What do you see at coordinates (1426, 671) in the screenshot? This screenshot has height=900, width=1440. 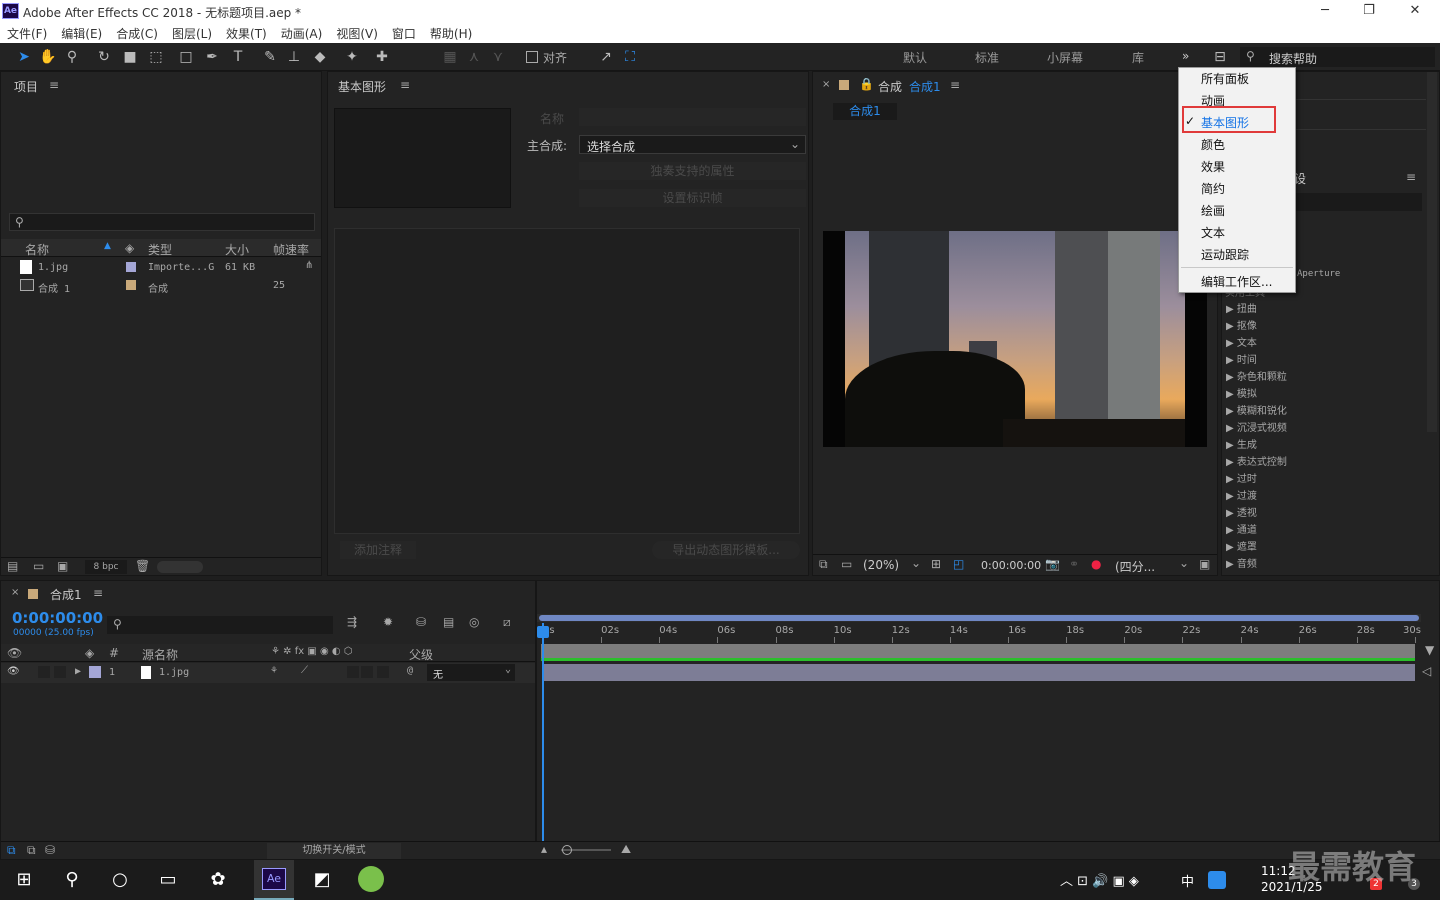 I see `layer-end-icon: ◁` at bounding box center [1426, 671].